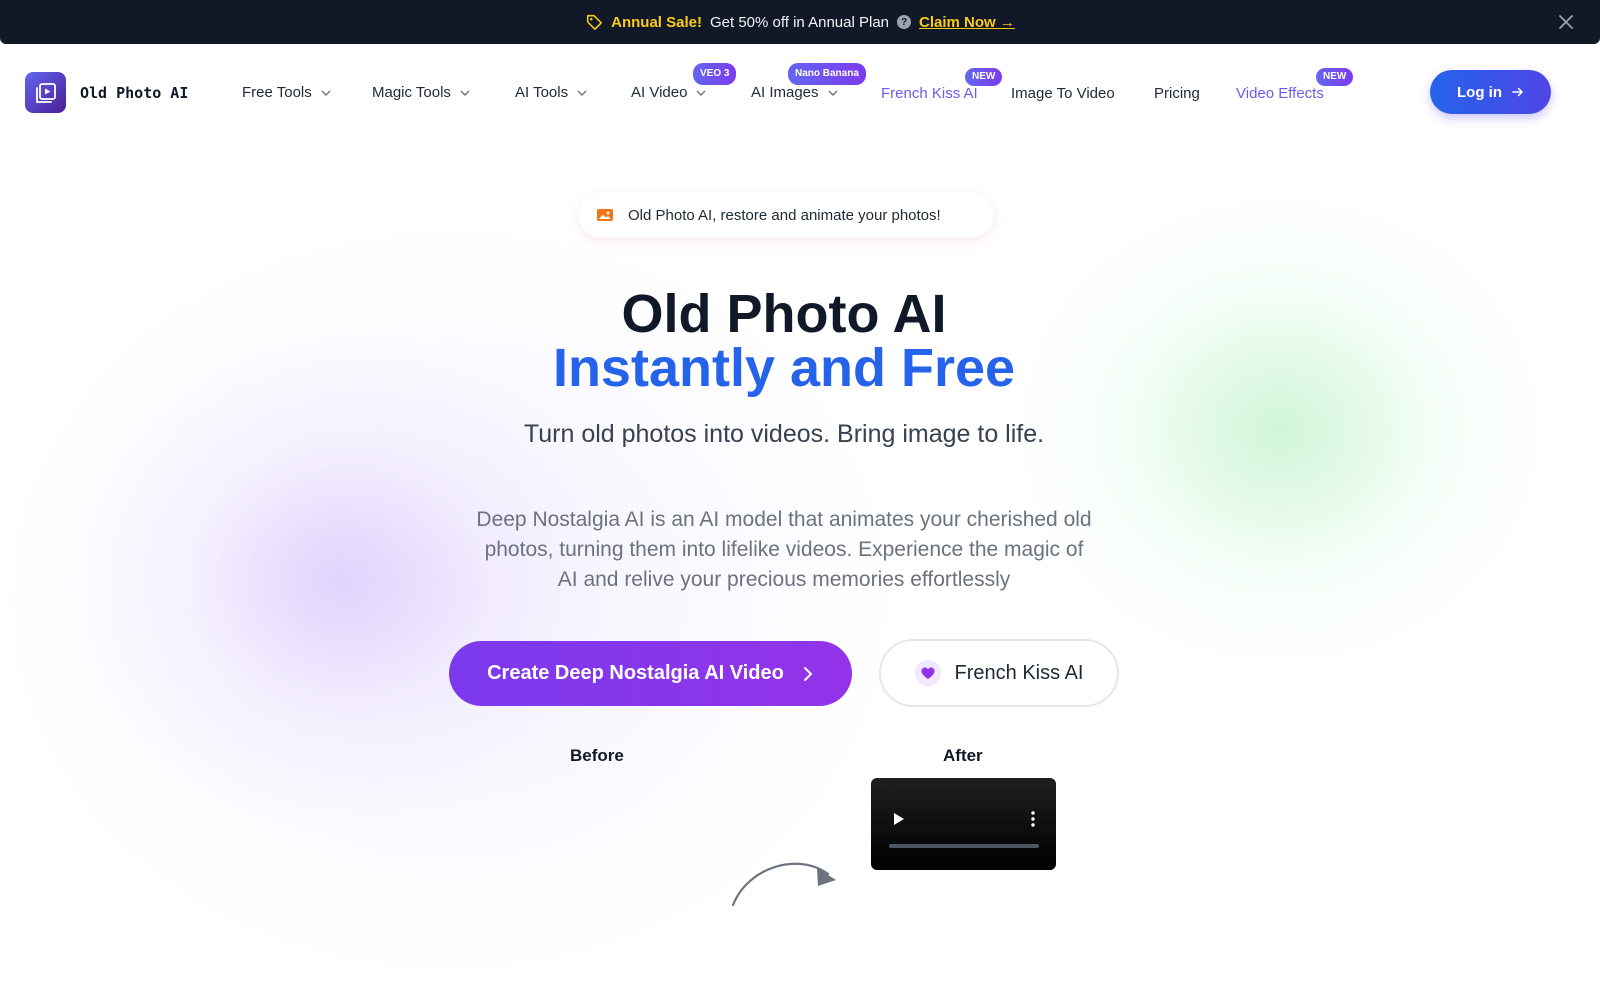  What do you see at coordinates (1566, 22) in the screenshot?
I see `close-icon` at bounding box center [1566, 22].